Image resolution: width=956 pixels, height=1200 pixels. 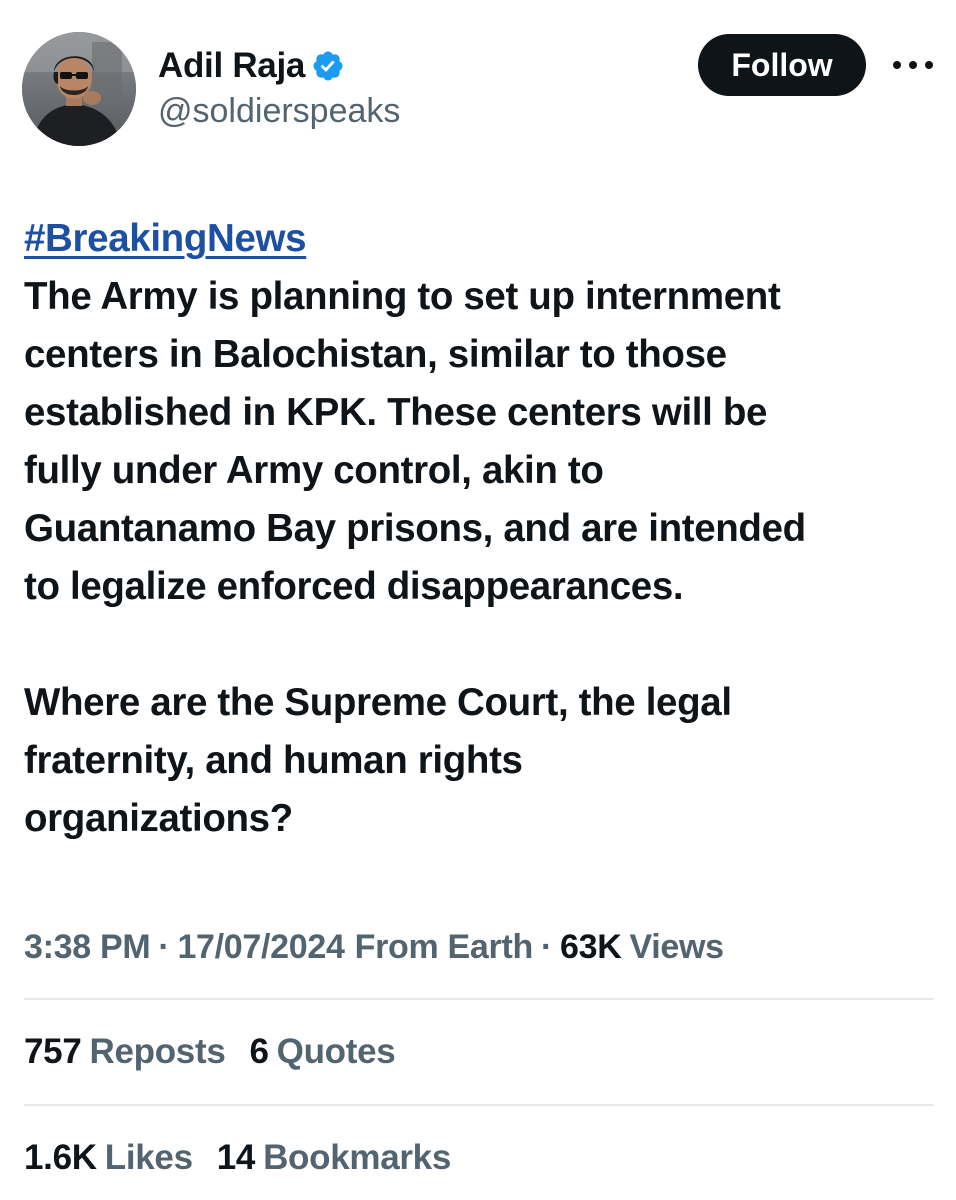 What do you see at coordinates (259, 1051) in the screenshot?
I see `quotes-count: 6` at bounding box center [259, 1051].